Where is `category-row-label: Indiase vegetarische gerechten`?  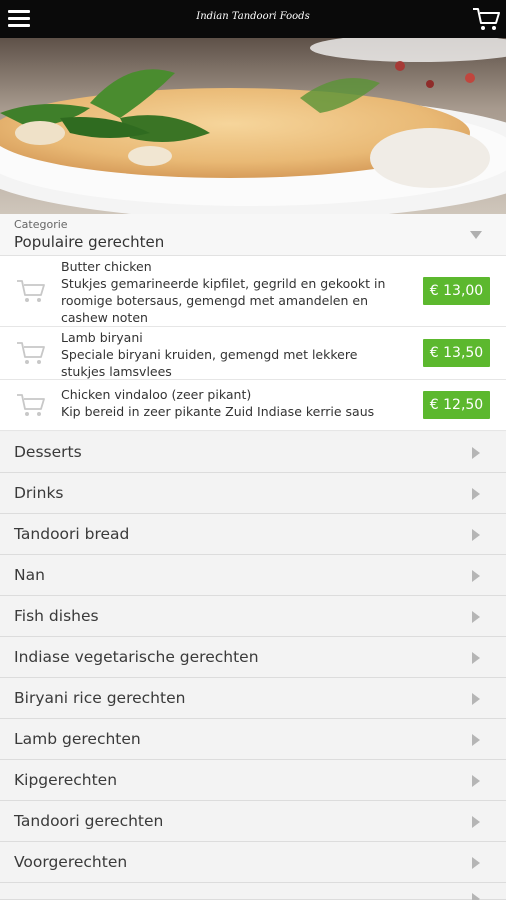
category-row-label: Indiase vegetarische gerechten is located at coordinates (136, 657).